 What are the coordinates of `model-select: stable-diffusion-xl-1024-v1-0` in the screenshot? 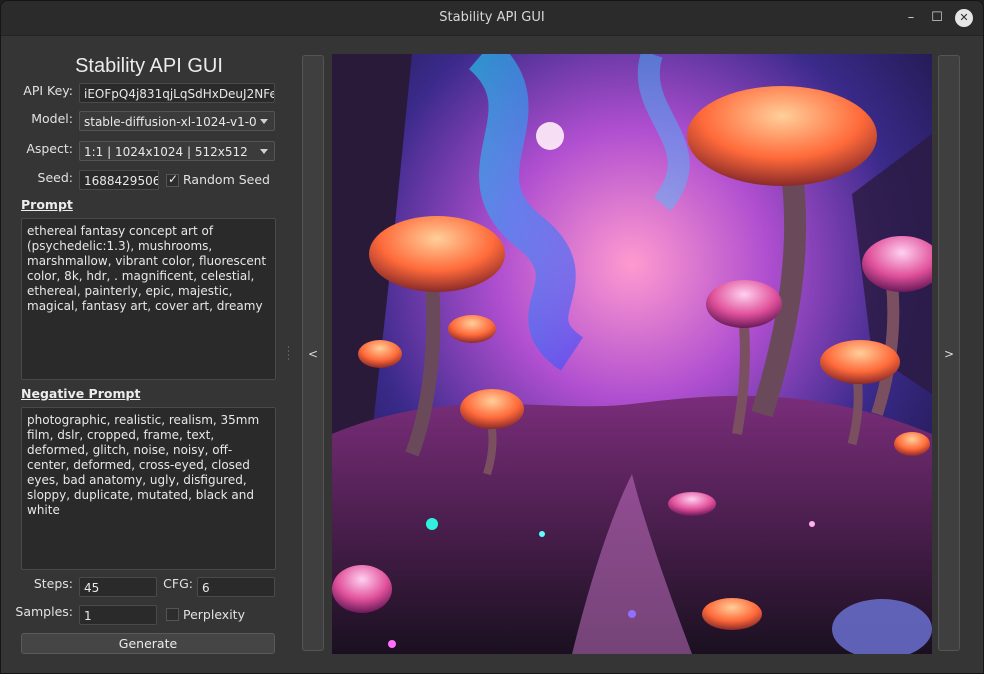 It's located at (177, 121).